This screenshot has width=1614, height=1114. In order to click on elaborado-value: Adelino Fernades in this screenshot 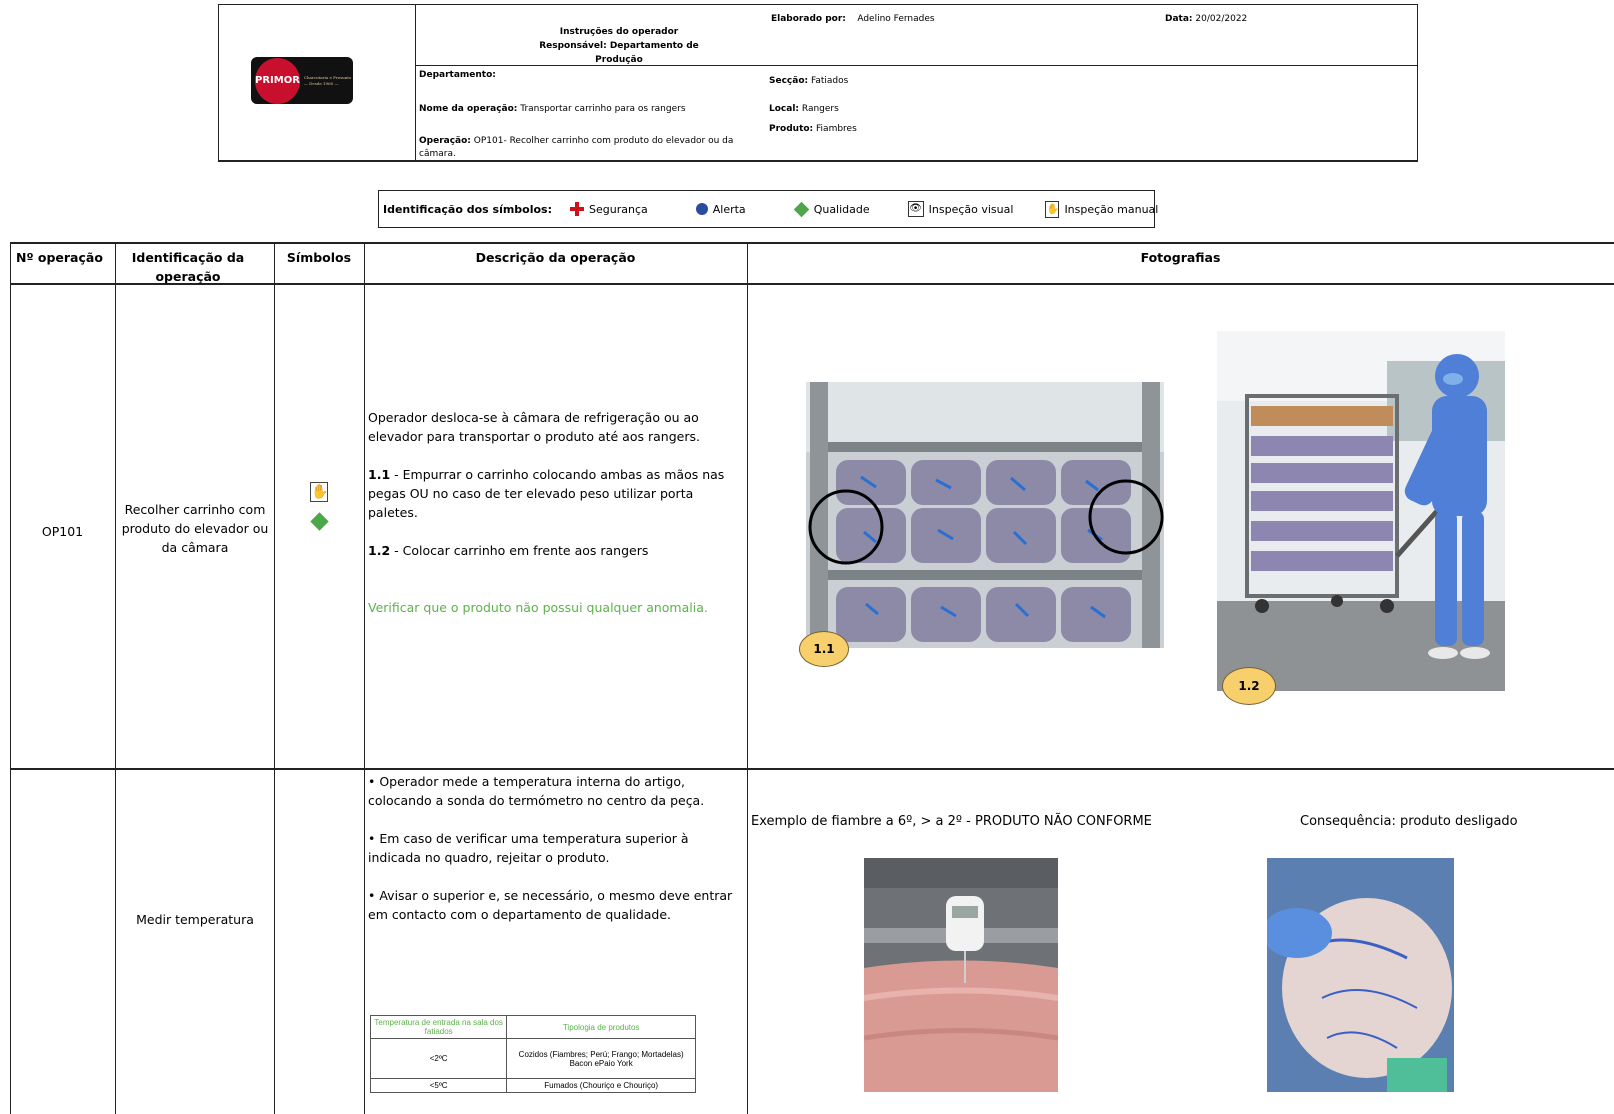, I will do `click(896, 19)`.